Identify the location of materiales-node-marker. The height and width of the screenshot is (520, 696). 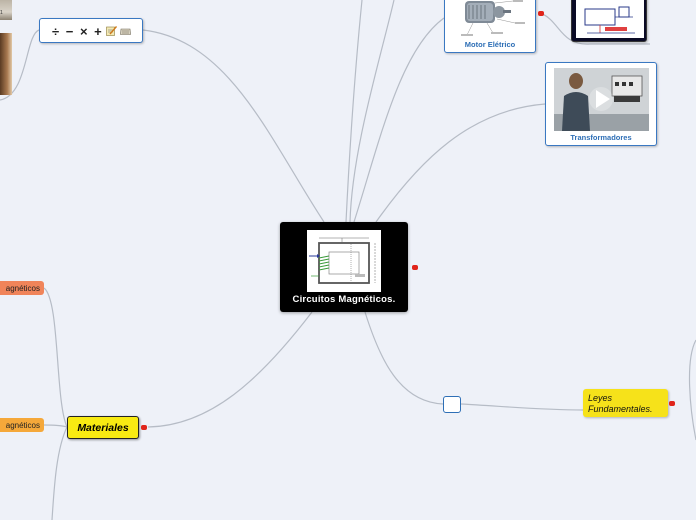
(144, 427).